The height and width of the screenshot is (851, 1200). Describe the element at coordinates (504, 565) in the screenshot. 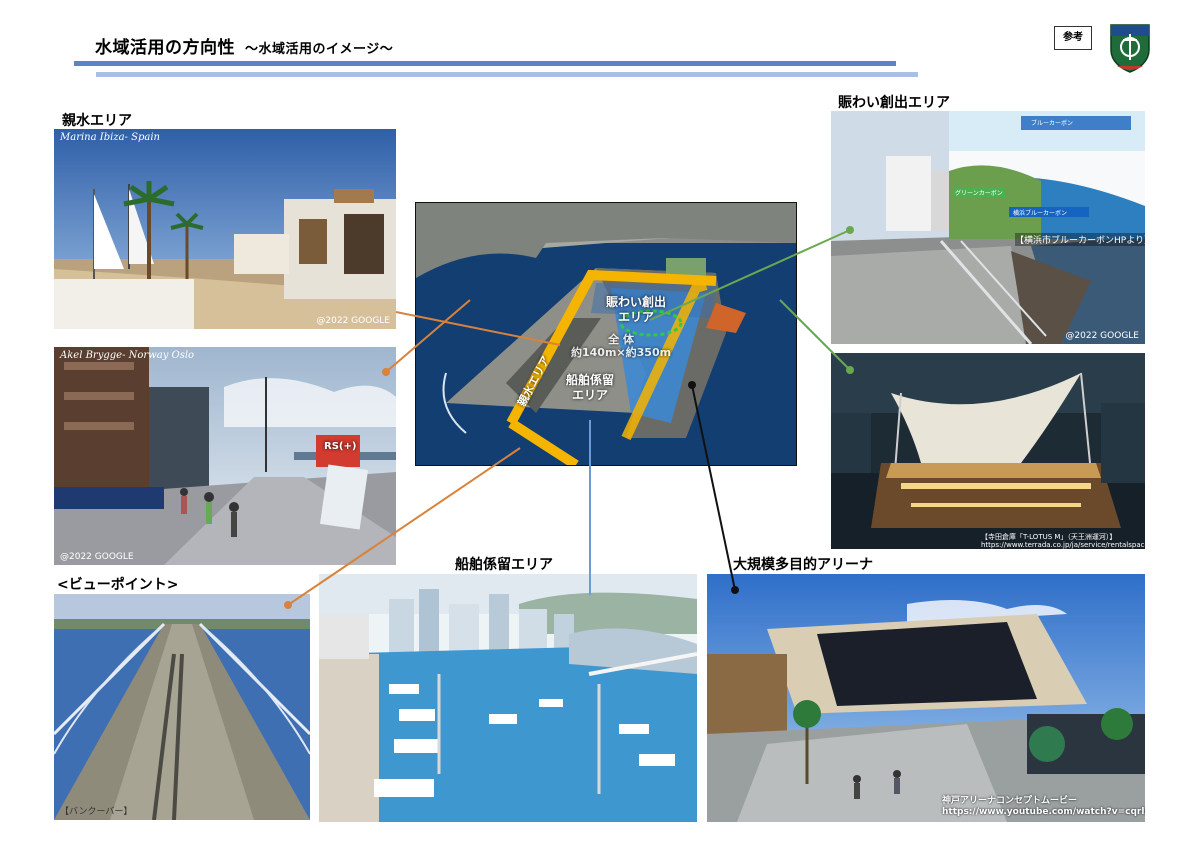

I see `label-senpaku-area: 船舶係留エリア` at that location.